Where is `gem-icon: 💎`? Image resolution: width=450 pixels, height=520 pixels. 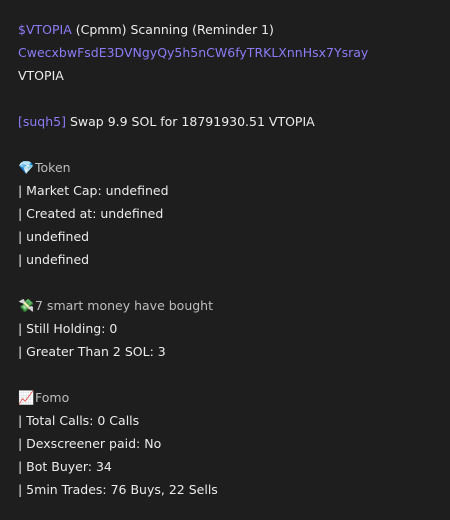
gem-icon: 💎 is located at coordinates (26, 168).